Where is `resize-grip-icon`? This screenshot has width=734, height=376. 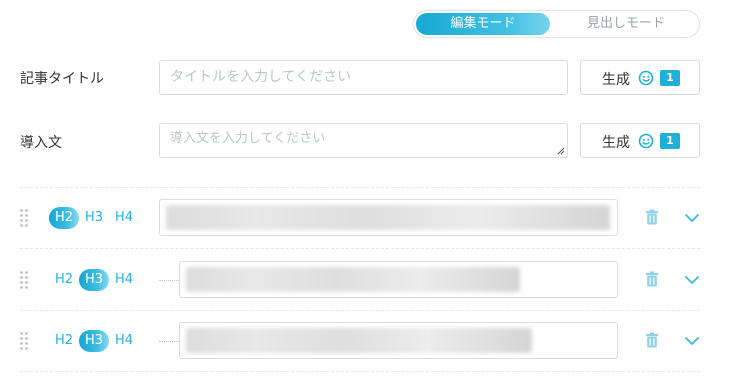
resize-grip-icon is located at coordinates (561, 151).